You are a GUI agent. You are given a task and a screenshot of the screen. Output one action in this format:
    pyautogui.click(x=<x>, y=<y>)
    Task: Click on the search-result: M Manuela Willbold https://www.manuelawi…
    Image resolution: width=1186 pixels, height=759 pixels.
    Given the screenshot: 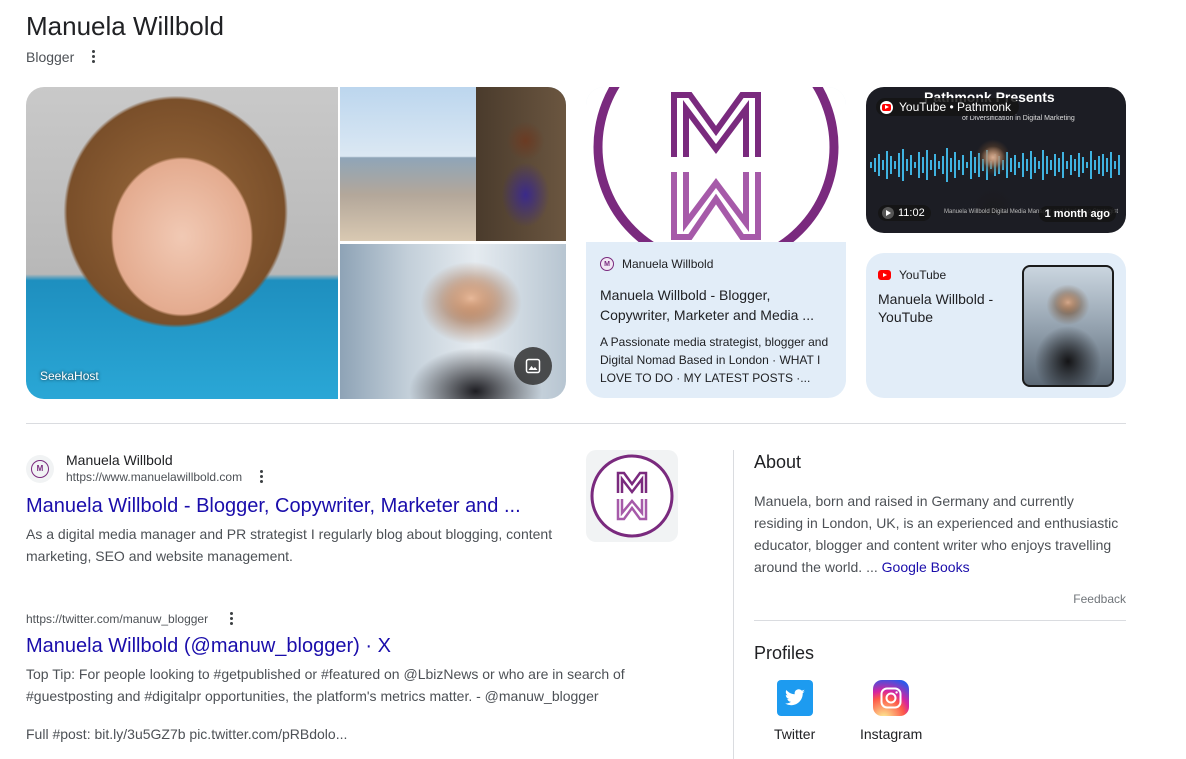 What is the action you would take?
    pyautogui.click(x=296, y=509)
    